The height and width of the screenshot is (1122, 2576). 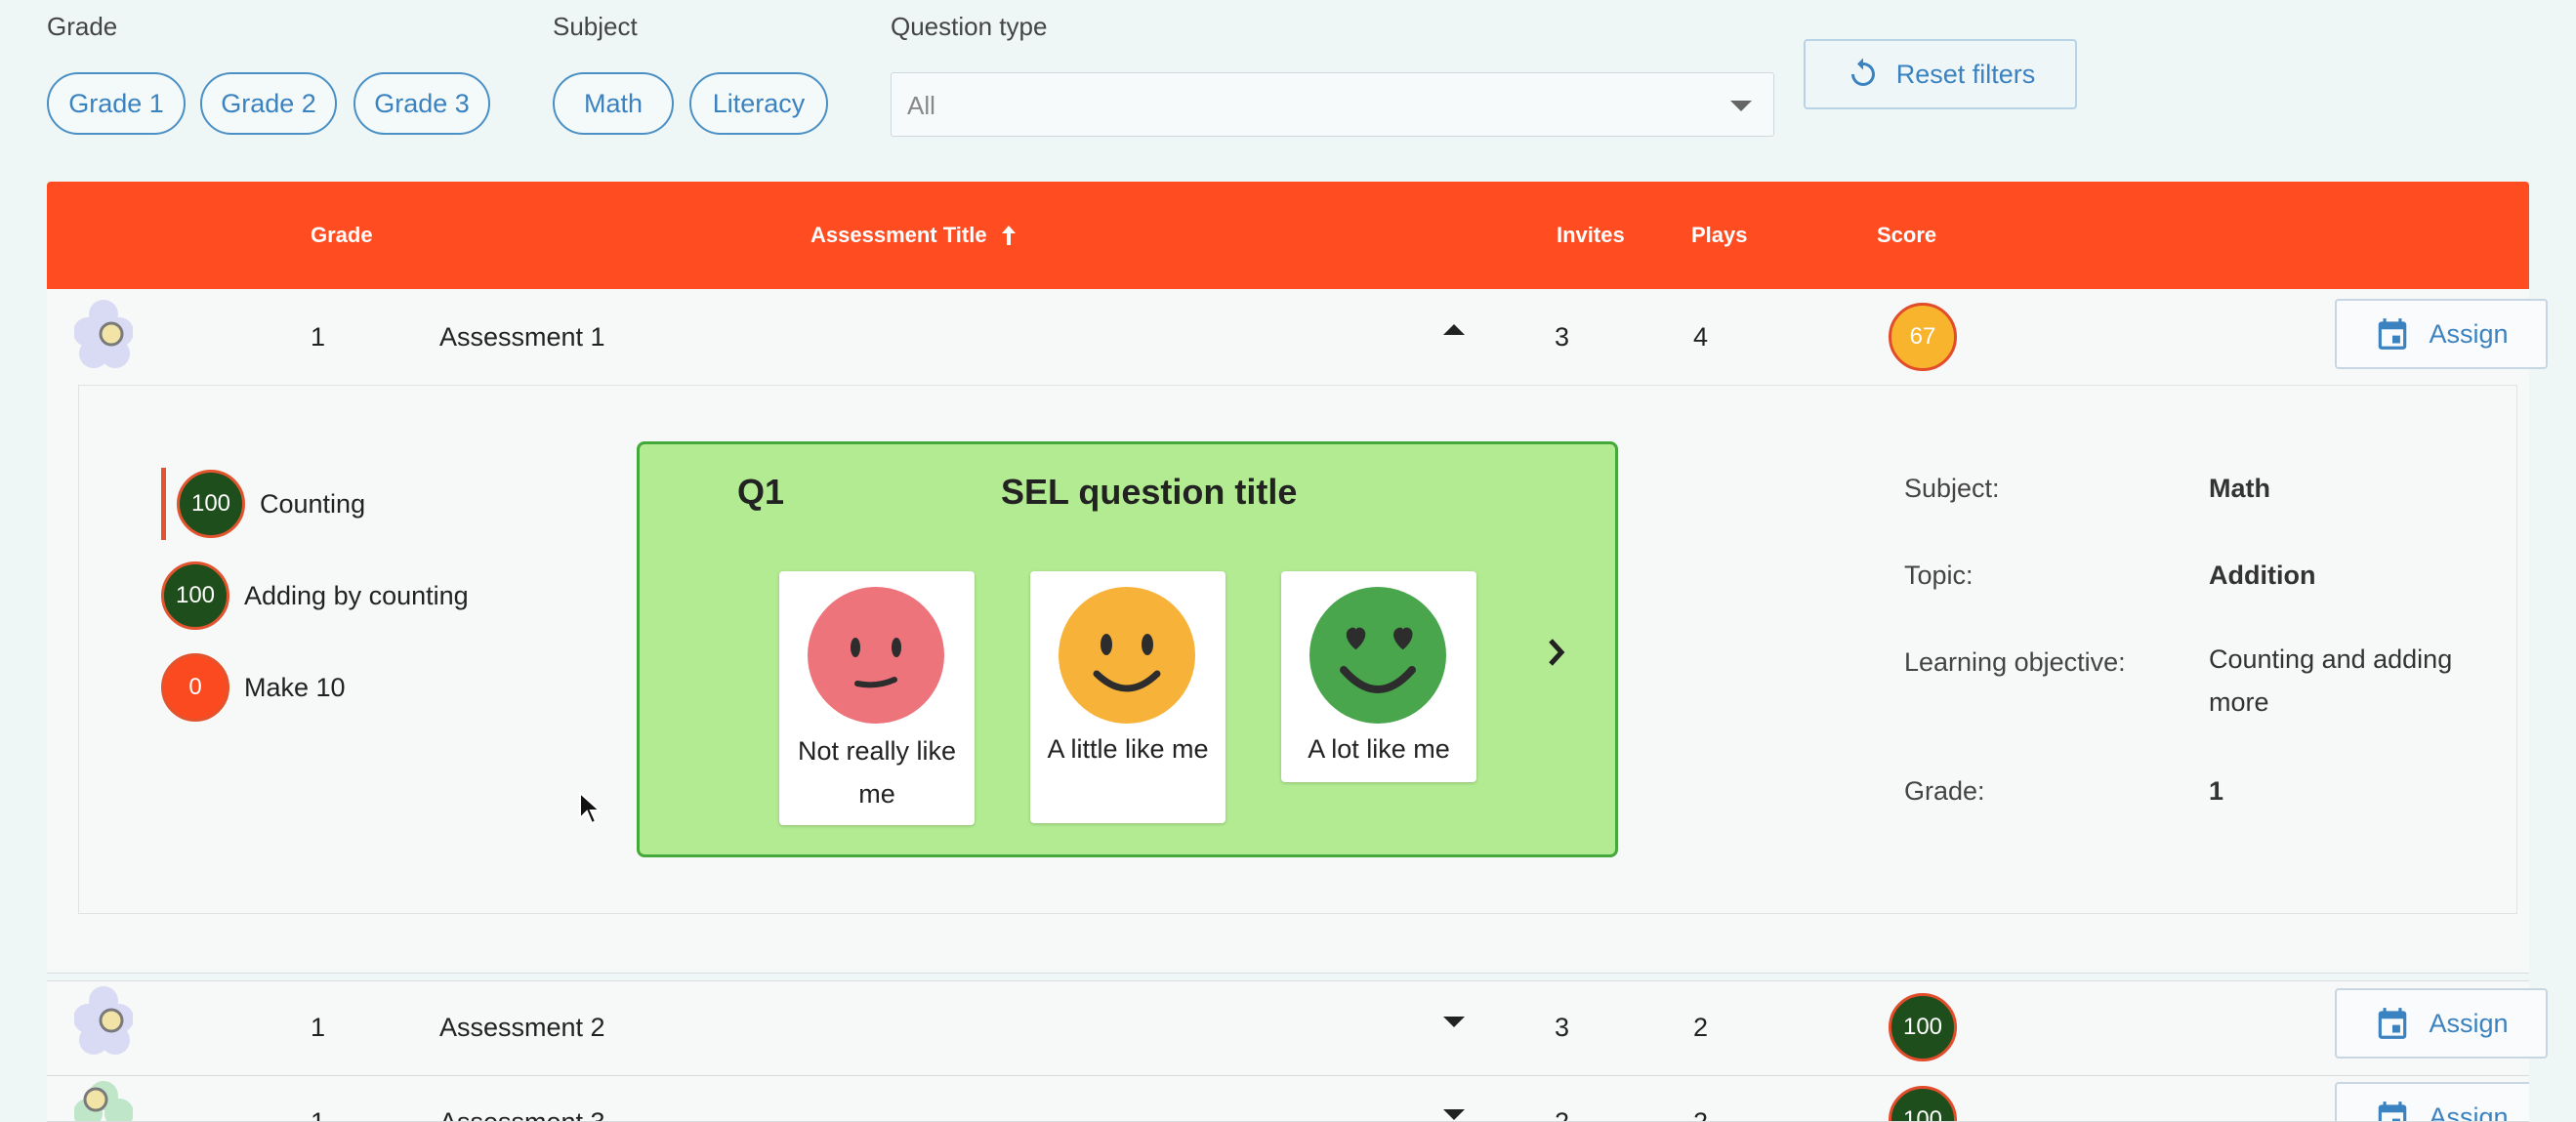 I want to click on neutral-face-icon, so click(x=876, y=656).